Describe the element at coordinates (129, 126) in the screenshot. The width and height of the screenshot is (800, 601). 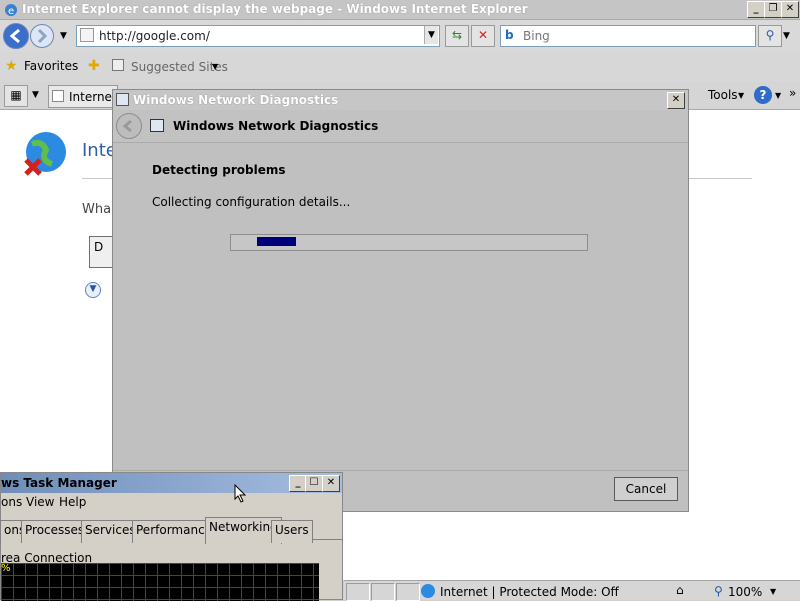
I see `dialog-back-button` at that location.